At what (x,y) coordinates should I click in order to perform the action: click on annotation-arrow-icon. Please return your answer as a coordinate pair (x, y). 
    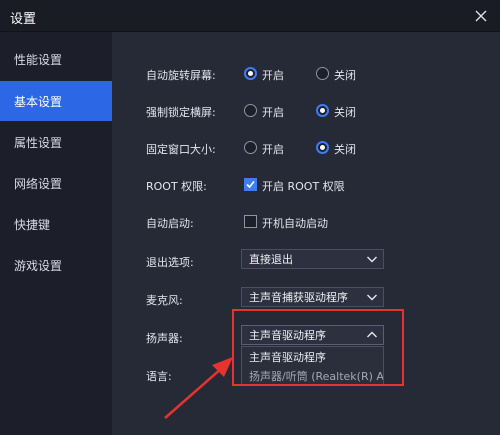
    Looking at the image, I should click on (198, 388).